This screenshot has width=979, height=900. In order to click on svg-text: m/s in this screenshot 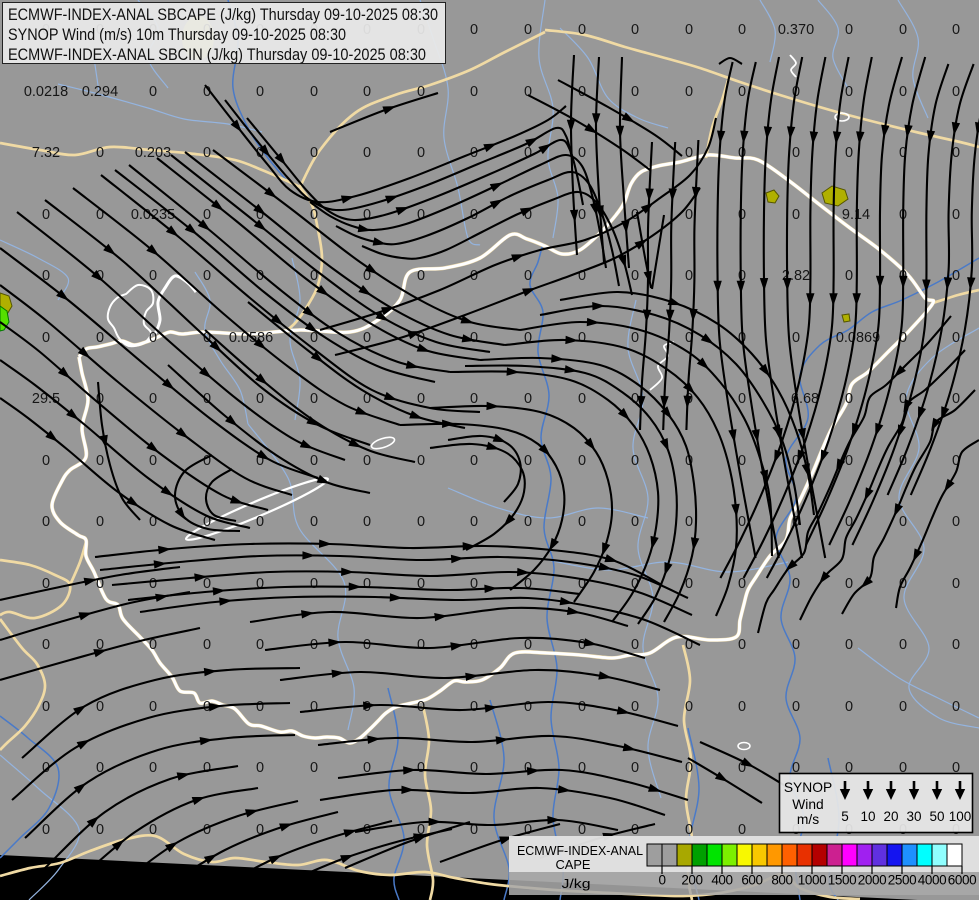, I will do `click(808, 819)`.